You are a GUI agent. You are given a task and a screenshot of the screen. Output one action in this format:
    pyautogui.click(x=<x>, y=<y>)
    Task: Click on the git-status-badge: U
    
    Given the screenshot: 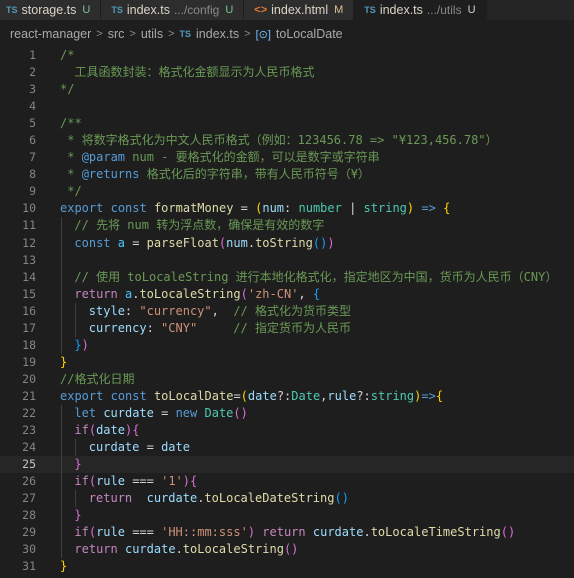 What is the action you would take?
    pyautogui.click(x=86, y=10)
    